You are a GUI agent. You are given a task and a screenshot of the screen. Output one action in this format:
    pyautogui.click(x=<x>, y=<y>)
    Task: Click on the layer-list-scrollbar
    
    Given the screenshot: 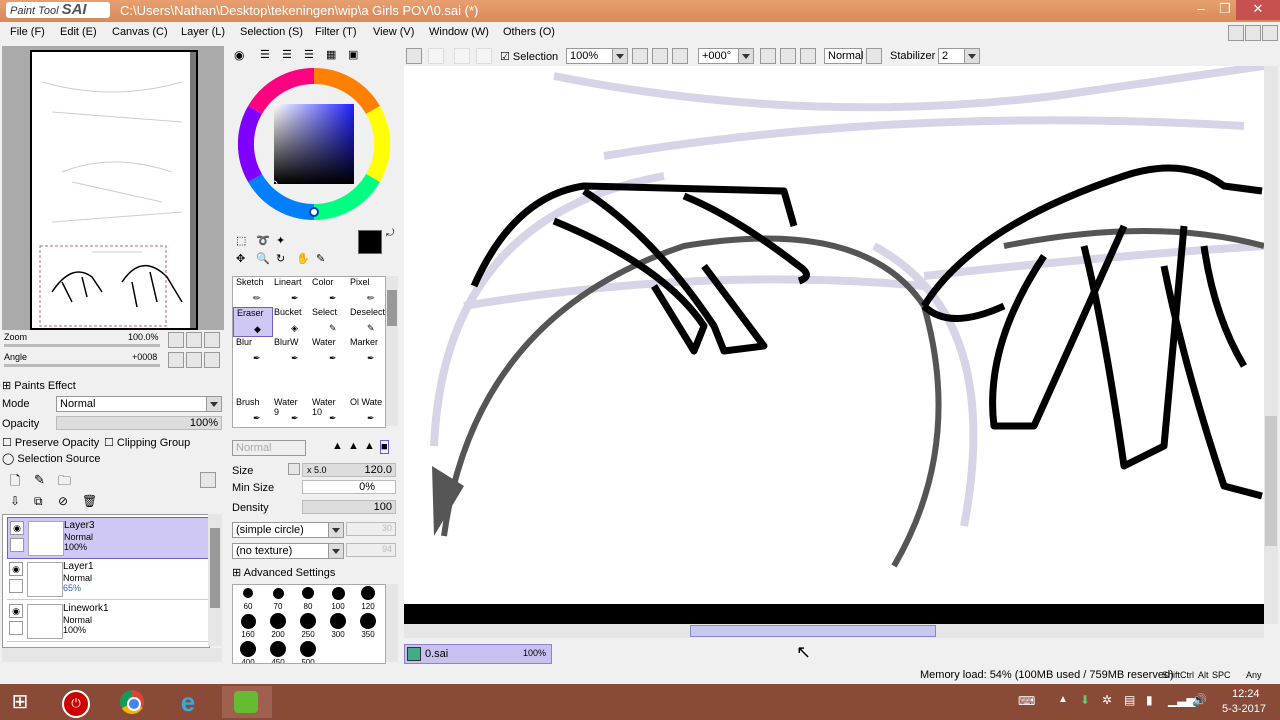 What is the action you would take?
    pyautogui.click(x=215, y=580)
    